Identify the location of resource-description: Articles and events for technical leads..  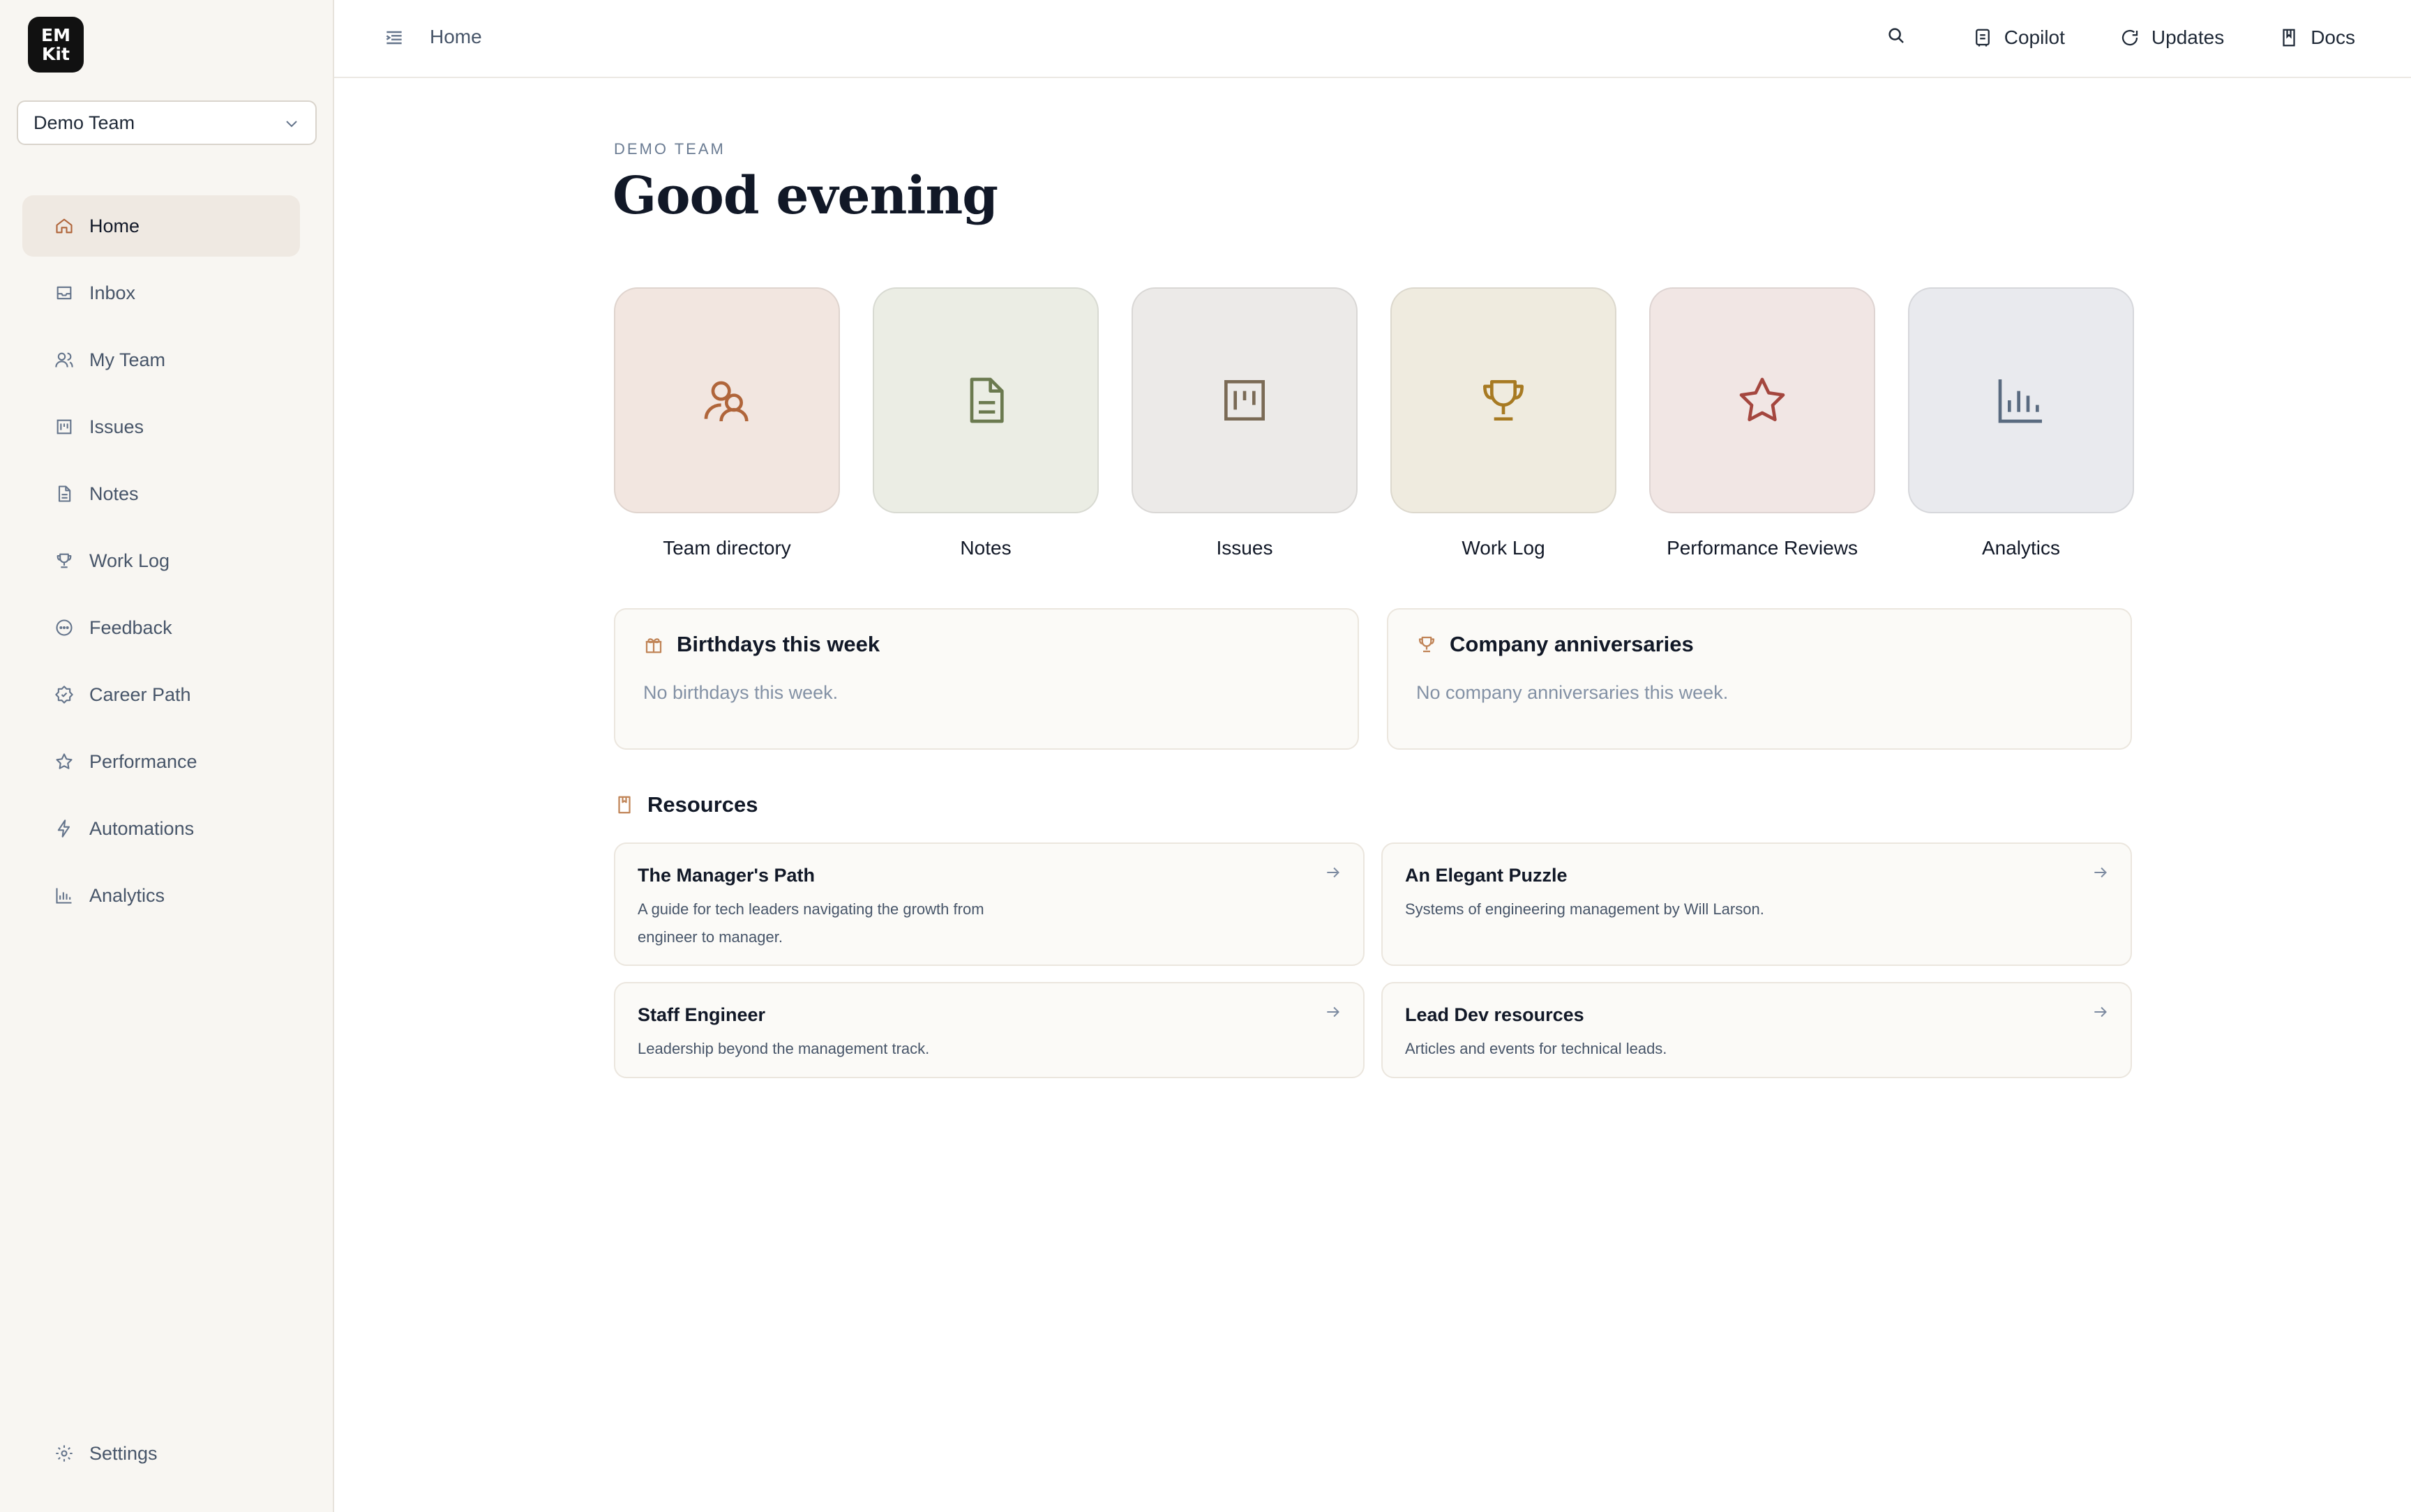
(1536, 1048).